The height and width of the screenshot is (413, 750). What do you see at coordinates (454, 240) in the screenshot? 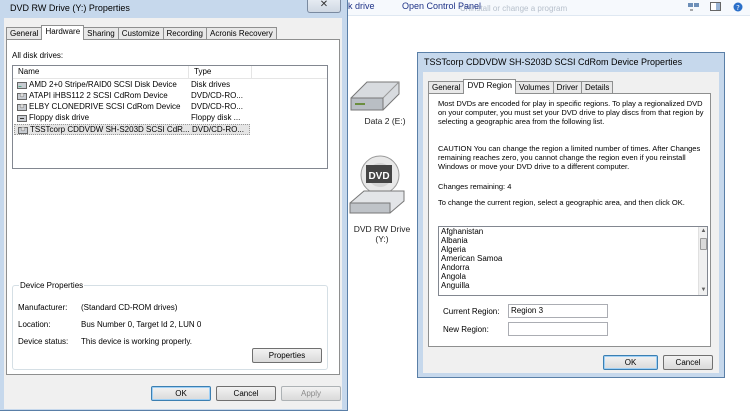
I see `list-item: Albania` at bounding box center [454, 240].